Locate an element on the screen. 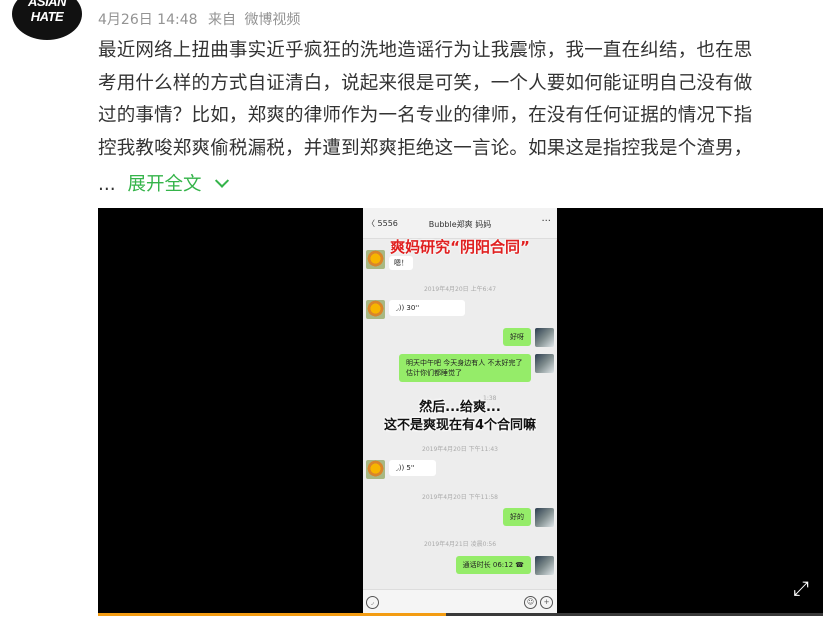 This screenshot has height=625, width=839. voice-message: ◞)) 5'' is located at coordinates (412, 468).